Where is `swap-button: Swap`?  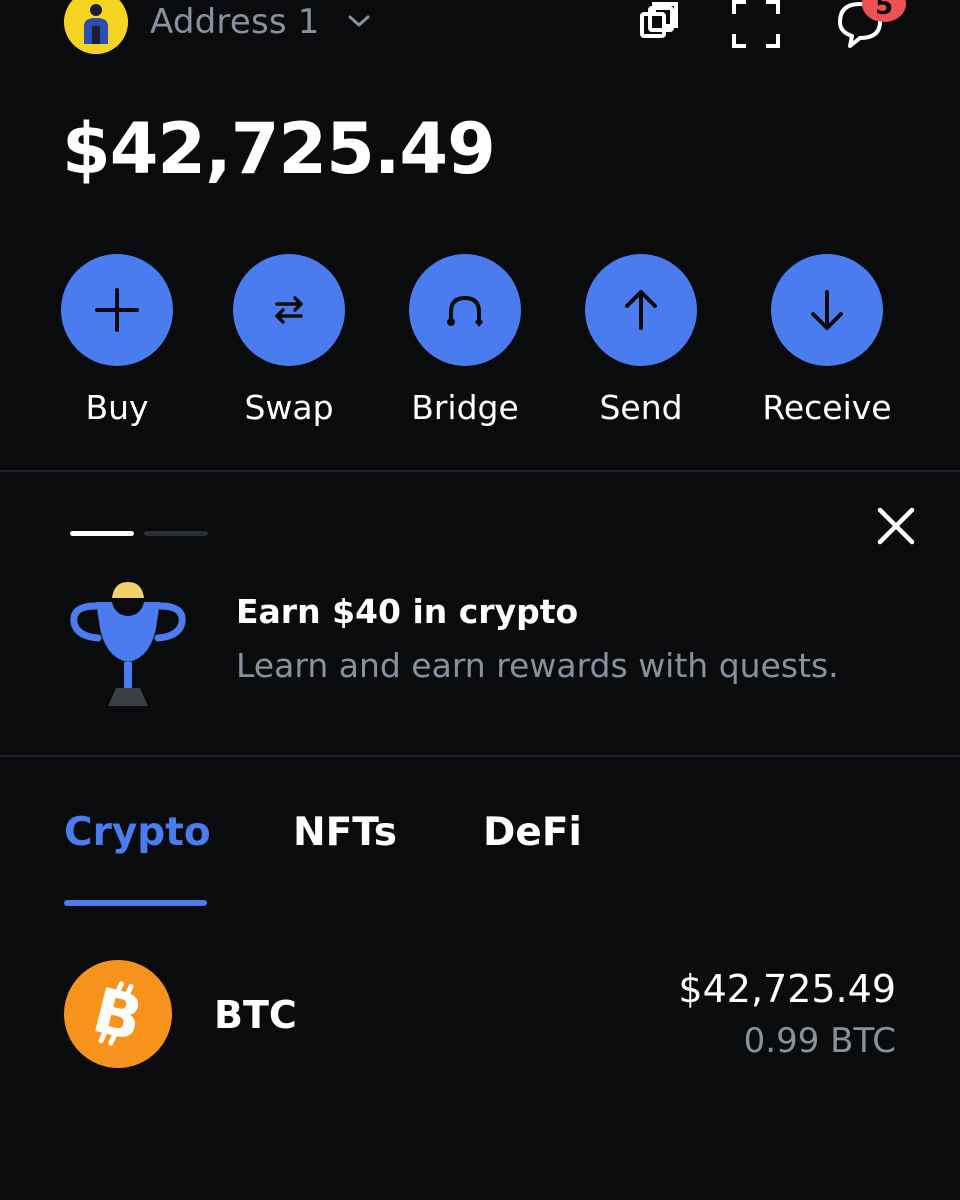 swap-button: Swap is located at coordinates (289, 349).